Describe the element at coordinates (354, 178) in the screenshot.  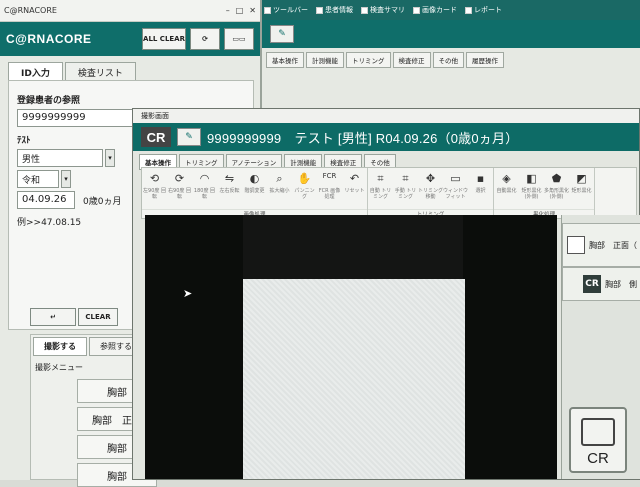
I see `tool-icon: ↶` at that location.